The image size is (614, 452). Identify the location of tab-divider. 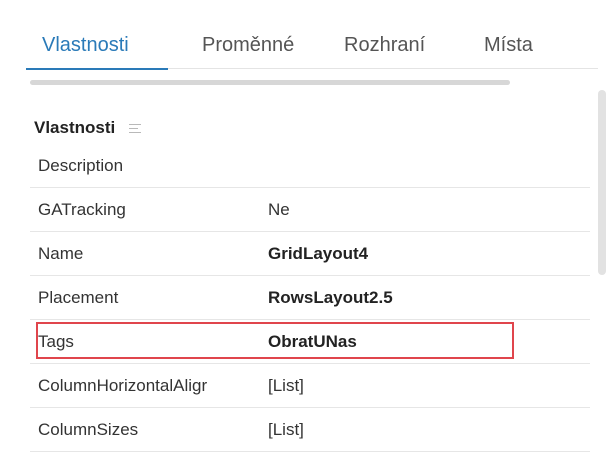
(383, 68).